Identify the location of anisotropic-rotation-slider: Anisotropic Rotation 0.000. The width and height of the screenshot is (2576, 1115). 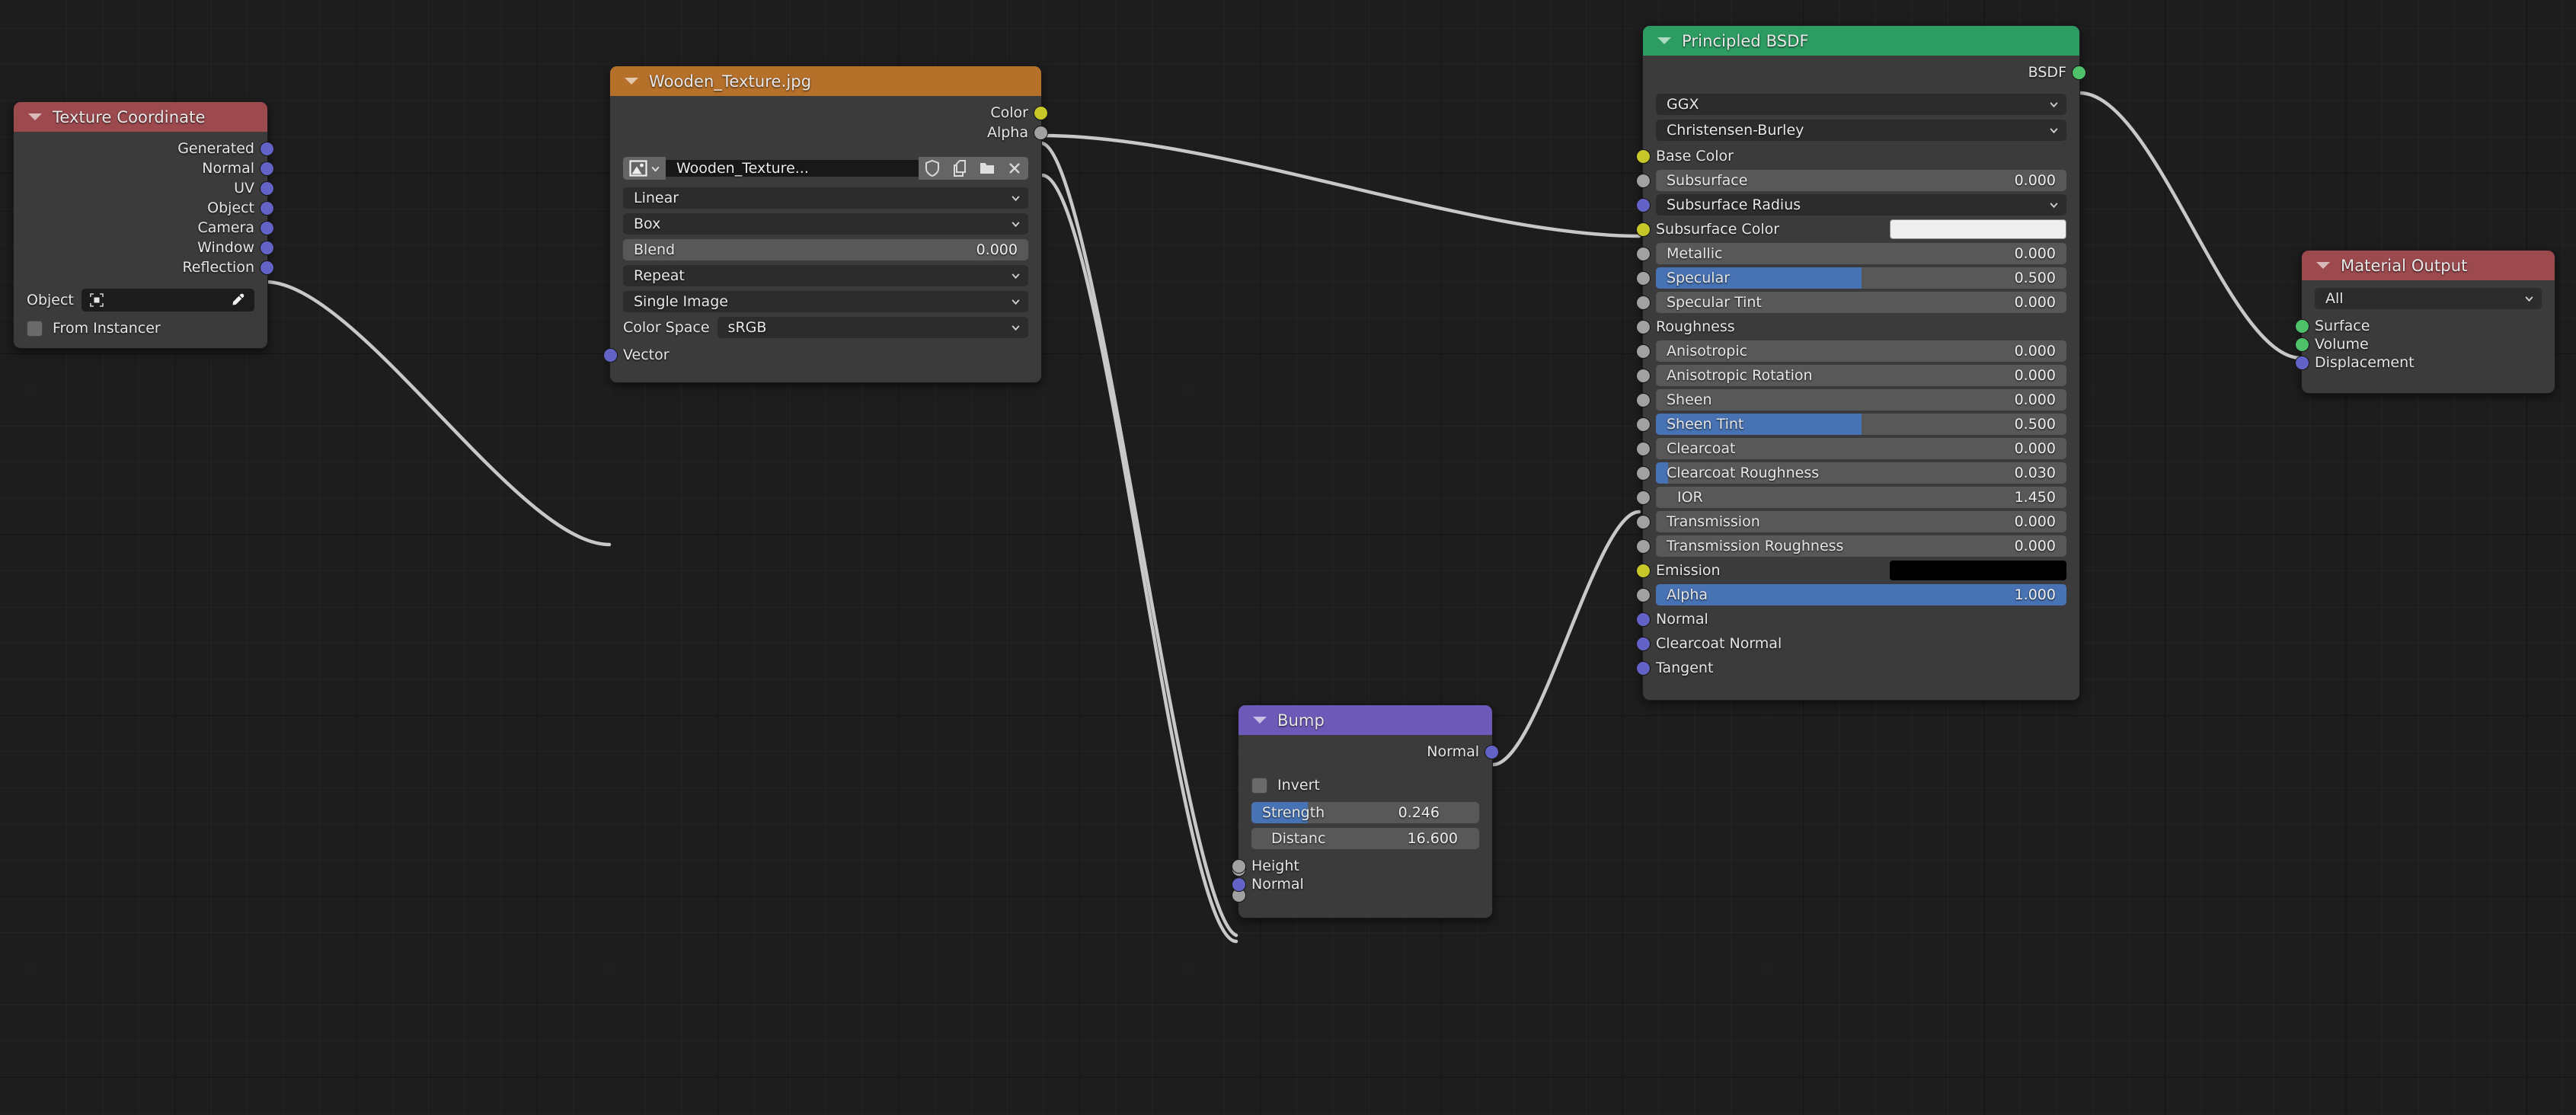
(1861, 375).